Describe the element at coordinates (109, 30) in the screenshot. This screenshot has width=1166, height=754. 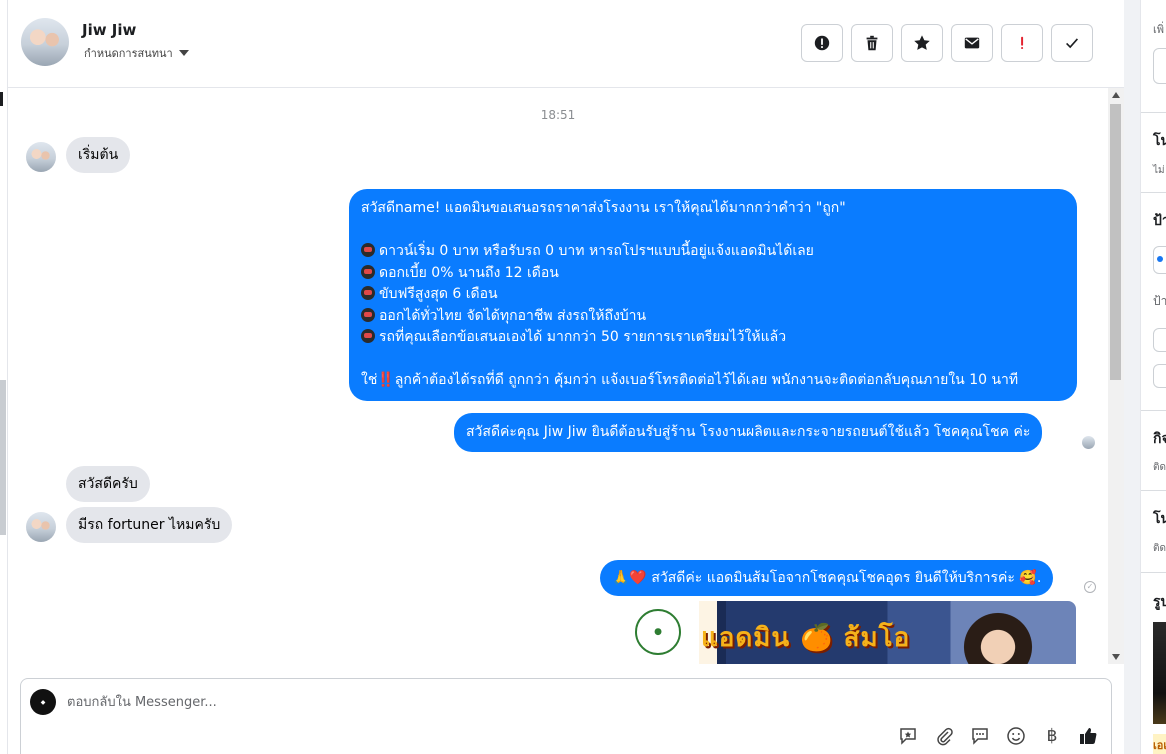
I see `contact-name: Jiw Jiw` at that location.